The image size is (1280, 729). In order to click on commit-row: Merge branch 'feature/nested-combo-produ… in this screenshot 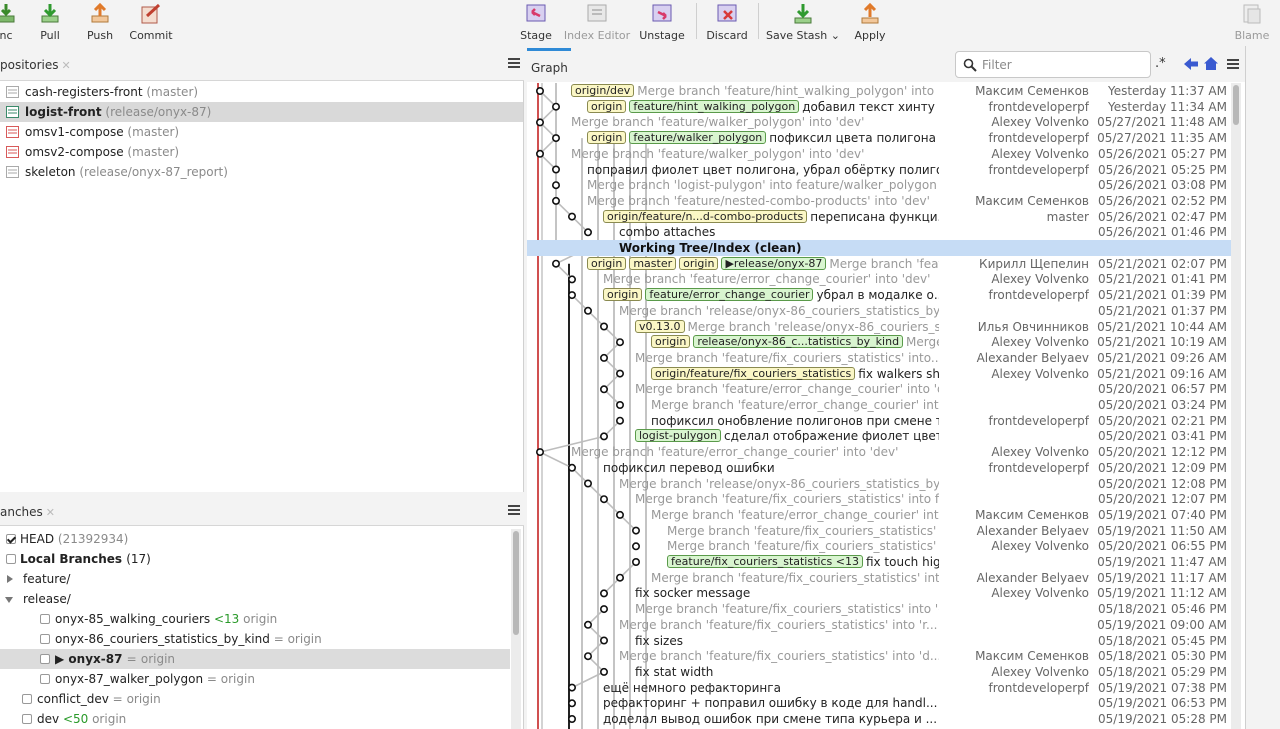, I will do `click(879, 201)`.